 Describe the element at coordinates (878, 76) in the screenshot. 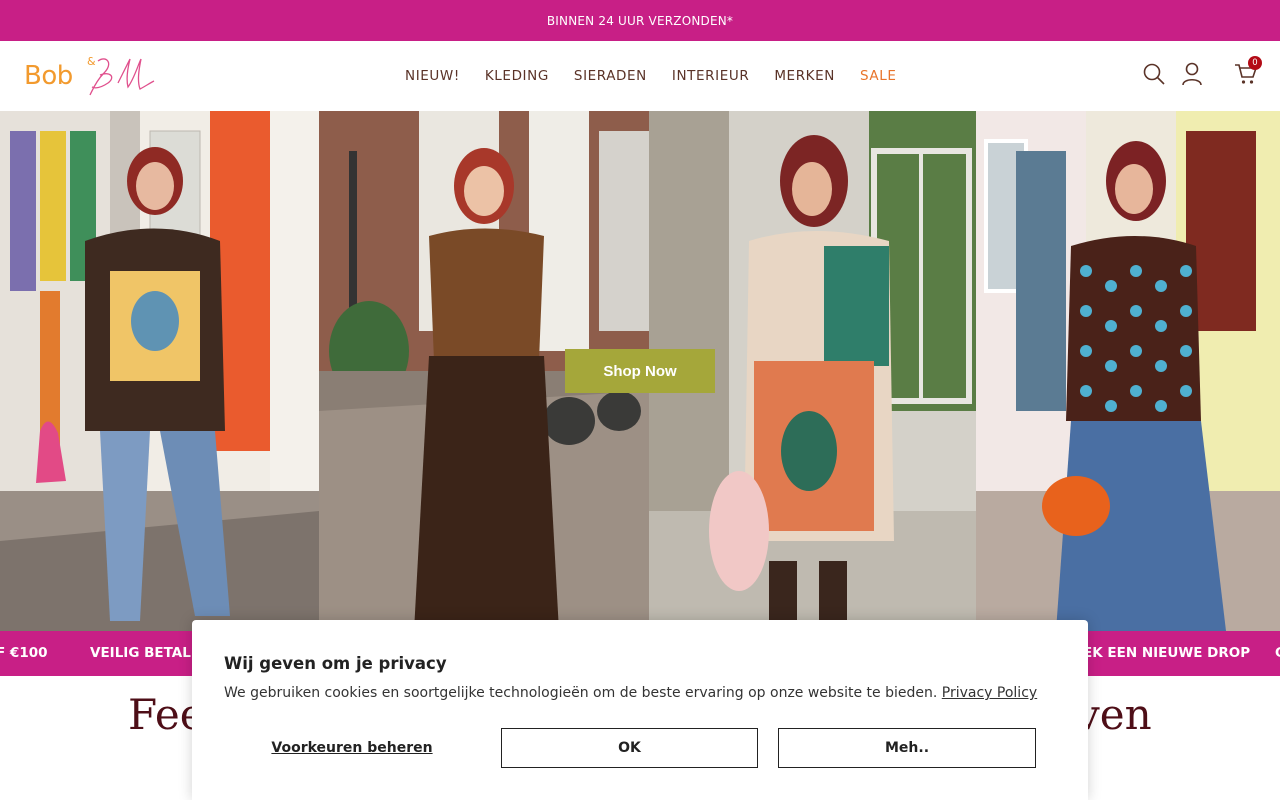

I see `nav-item-sale: SALE` at that location.